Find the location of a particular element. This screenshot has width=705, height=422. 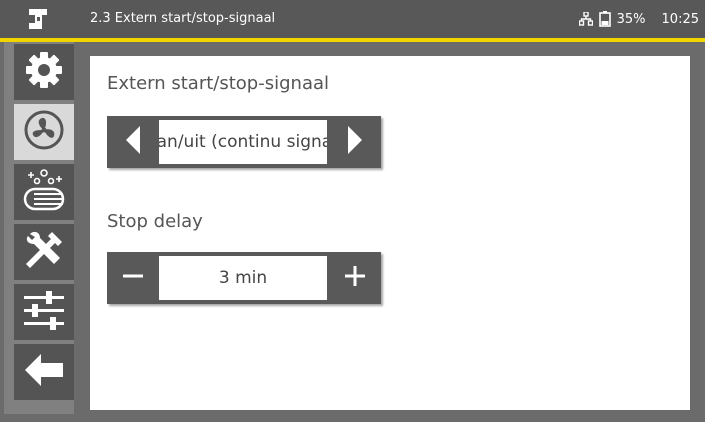

status-area: 35% 10:25 is located at coordinates (638, 19).